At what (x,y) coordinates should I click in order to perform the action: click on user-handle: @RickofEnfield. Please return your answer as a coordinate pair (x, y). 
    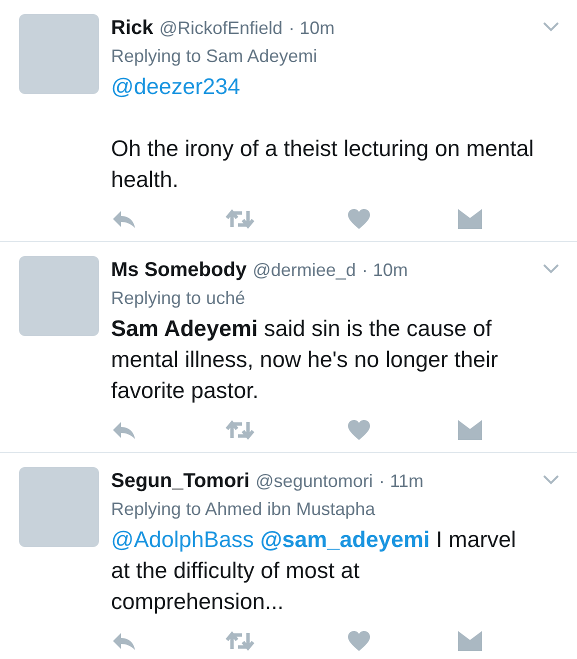
    Looking at the image, I should click on (221, 28).